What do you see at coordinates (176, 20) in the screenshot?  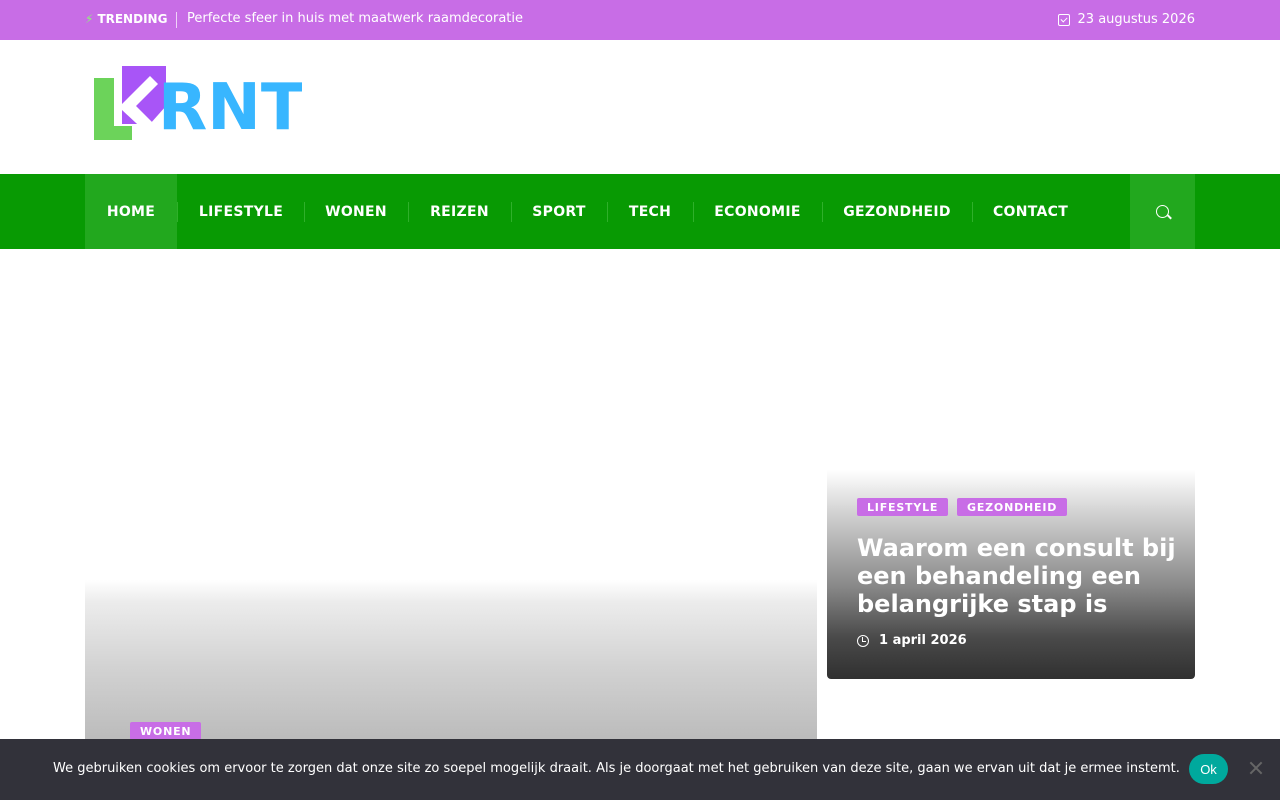 I see `trending-divider` at bounding box center [176, 20].